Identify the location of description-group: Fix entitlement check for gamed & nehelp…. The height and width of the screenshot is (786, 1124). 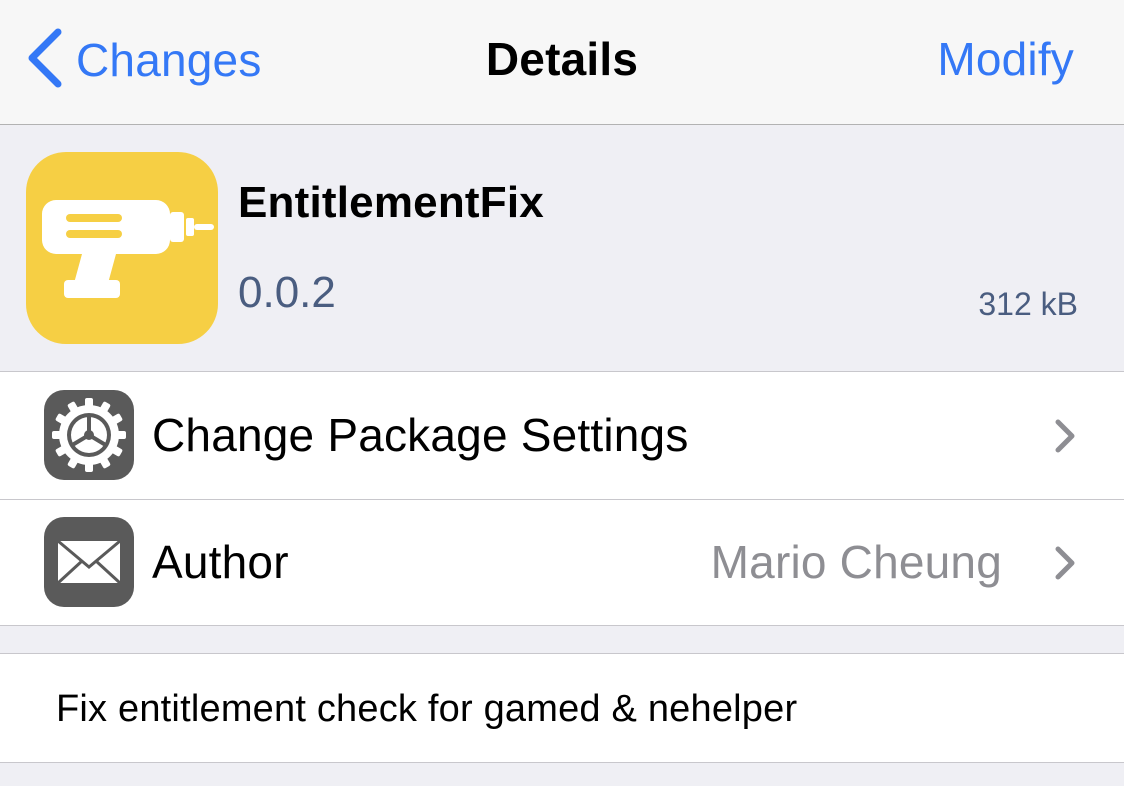
(562, 708).